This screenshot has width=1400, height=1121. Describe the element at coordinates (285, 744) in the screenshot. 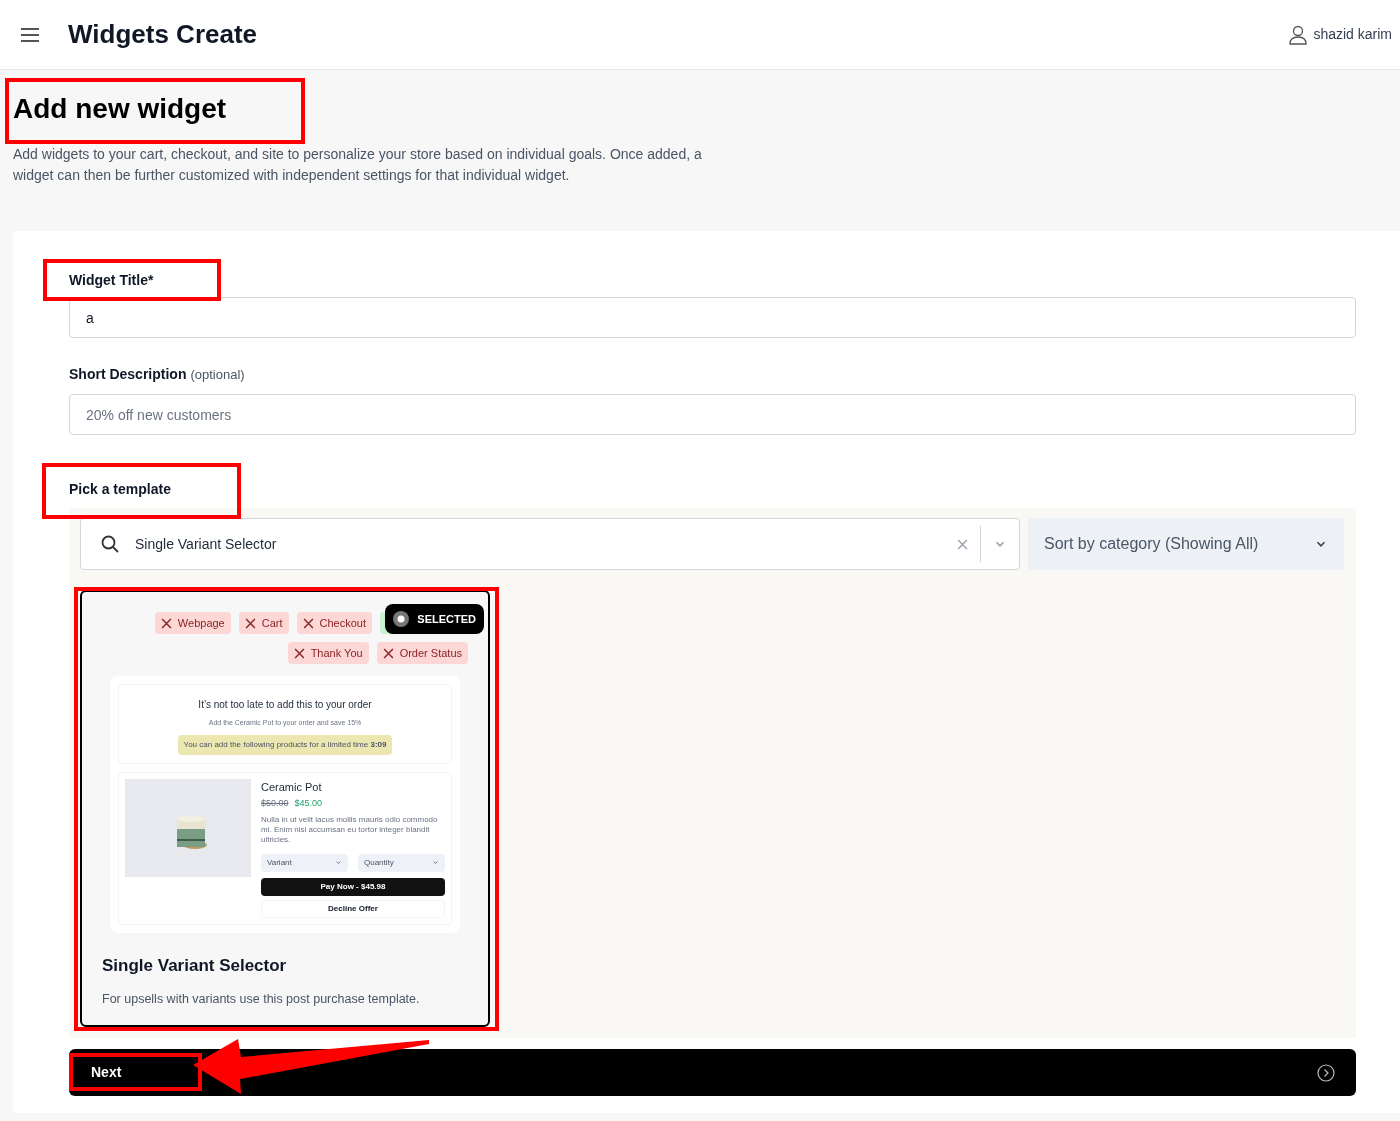

I see `timer-banner: You can add the following products for a limited time 3:09` at that location.